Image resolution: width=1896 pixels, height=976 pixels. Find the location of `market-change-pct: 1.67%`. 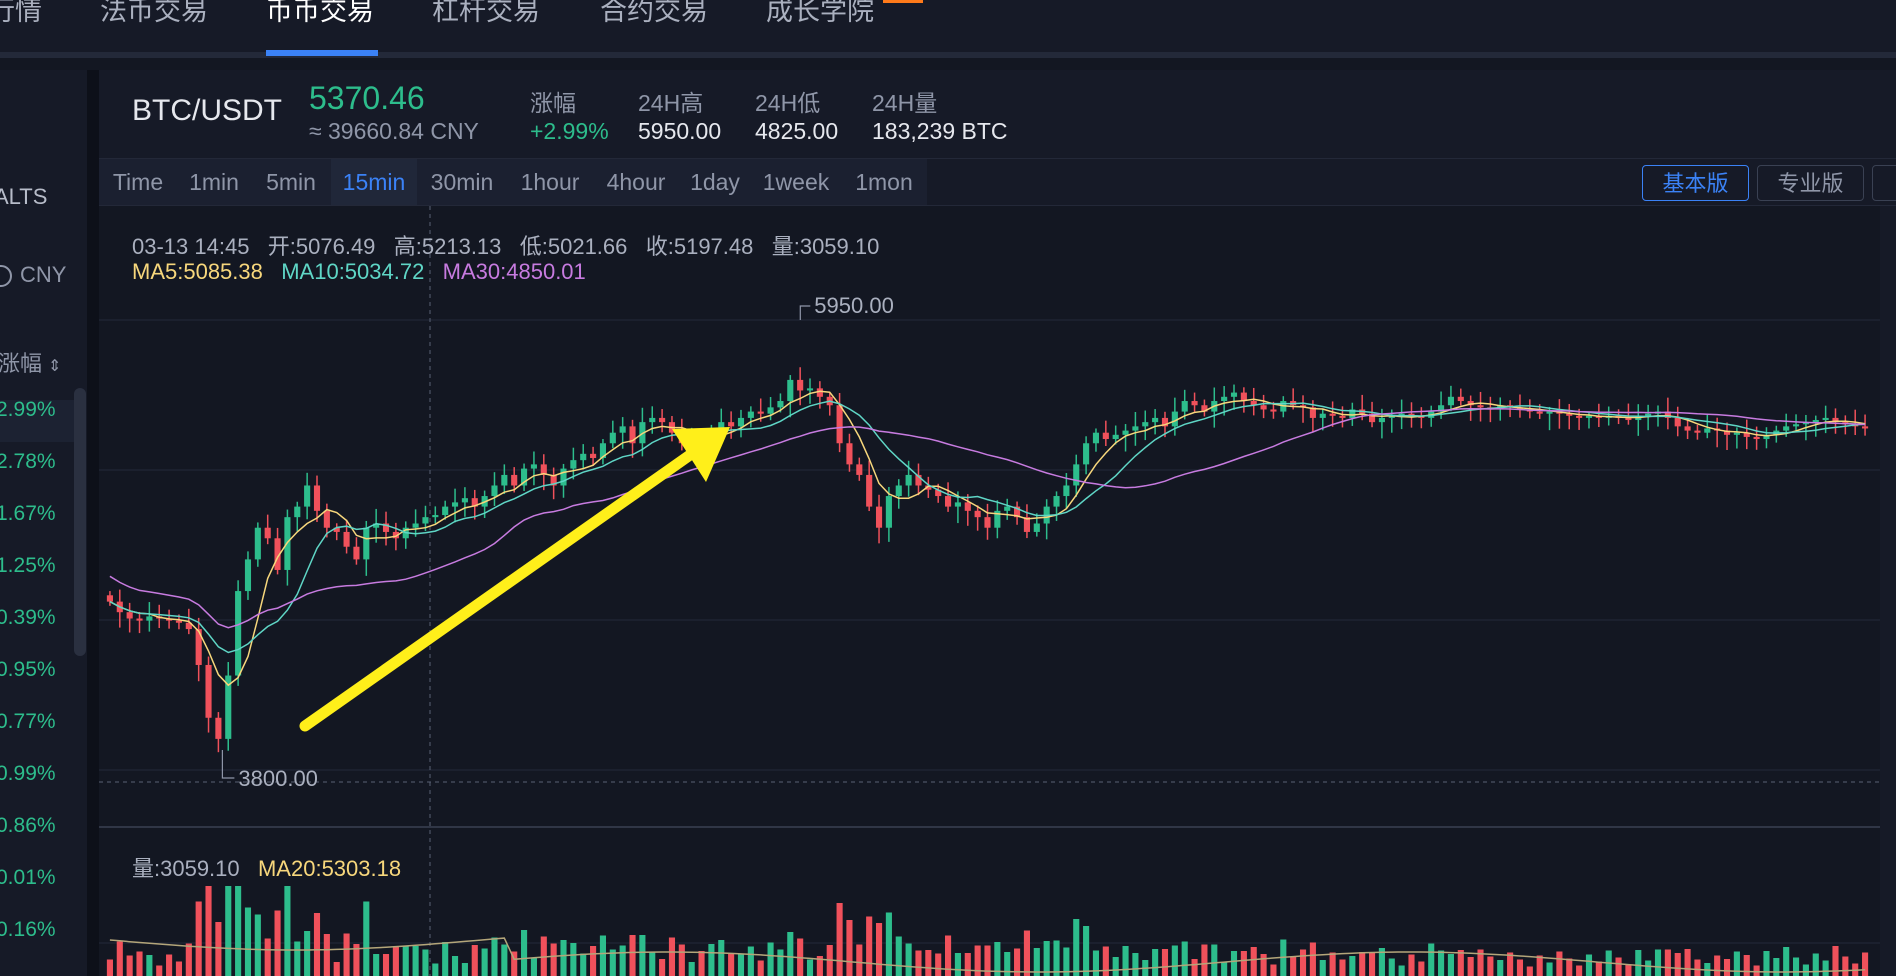

market-change-pct: 1.67% is located at coordinates (28, 514).